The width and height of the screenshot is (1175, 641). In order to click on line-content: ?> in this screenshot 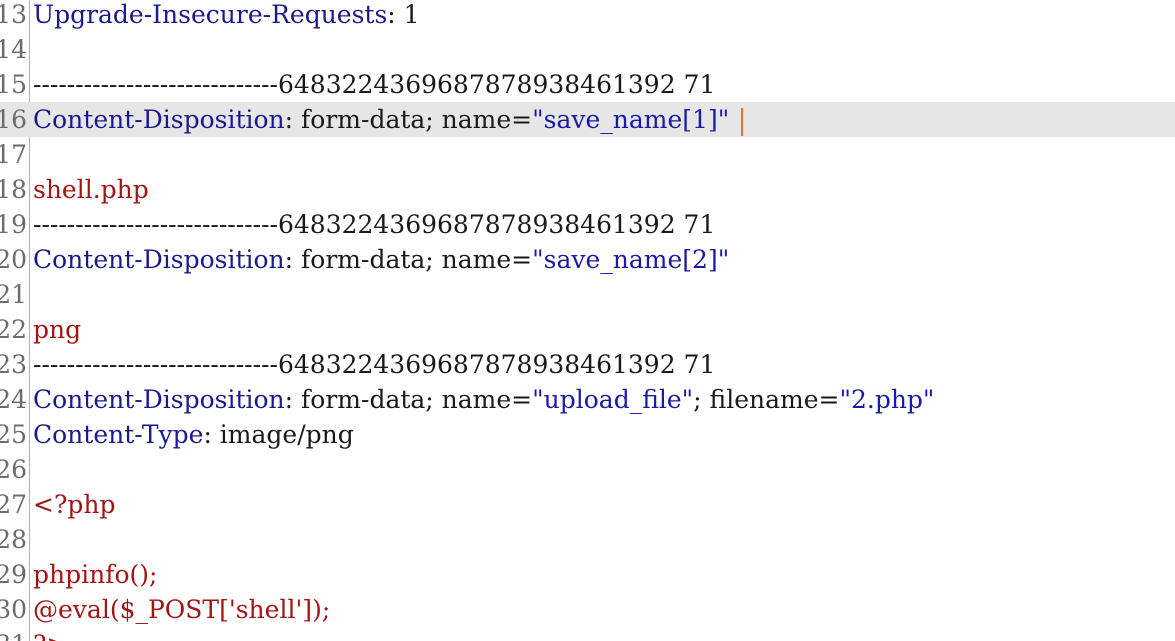, I will do `click(50, 634)`.